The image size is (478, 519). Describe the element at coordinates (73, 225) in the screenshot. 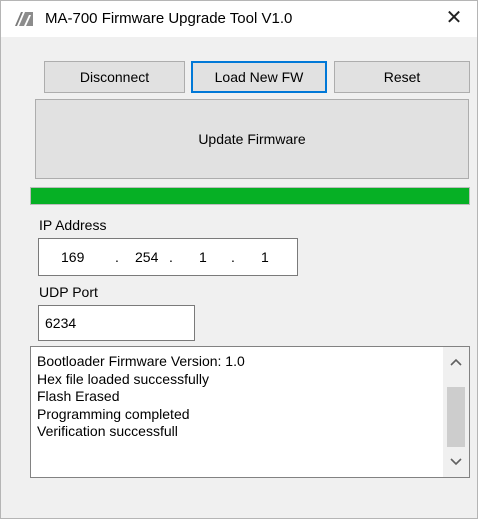

I see `ip-address-label: IP Address` at that location.